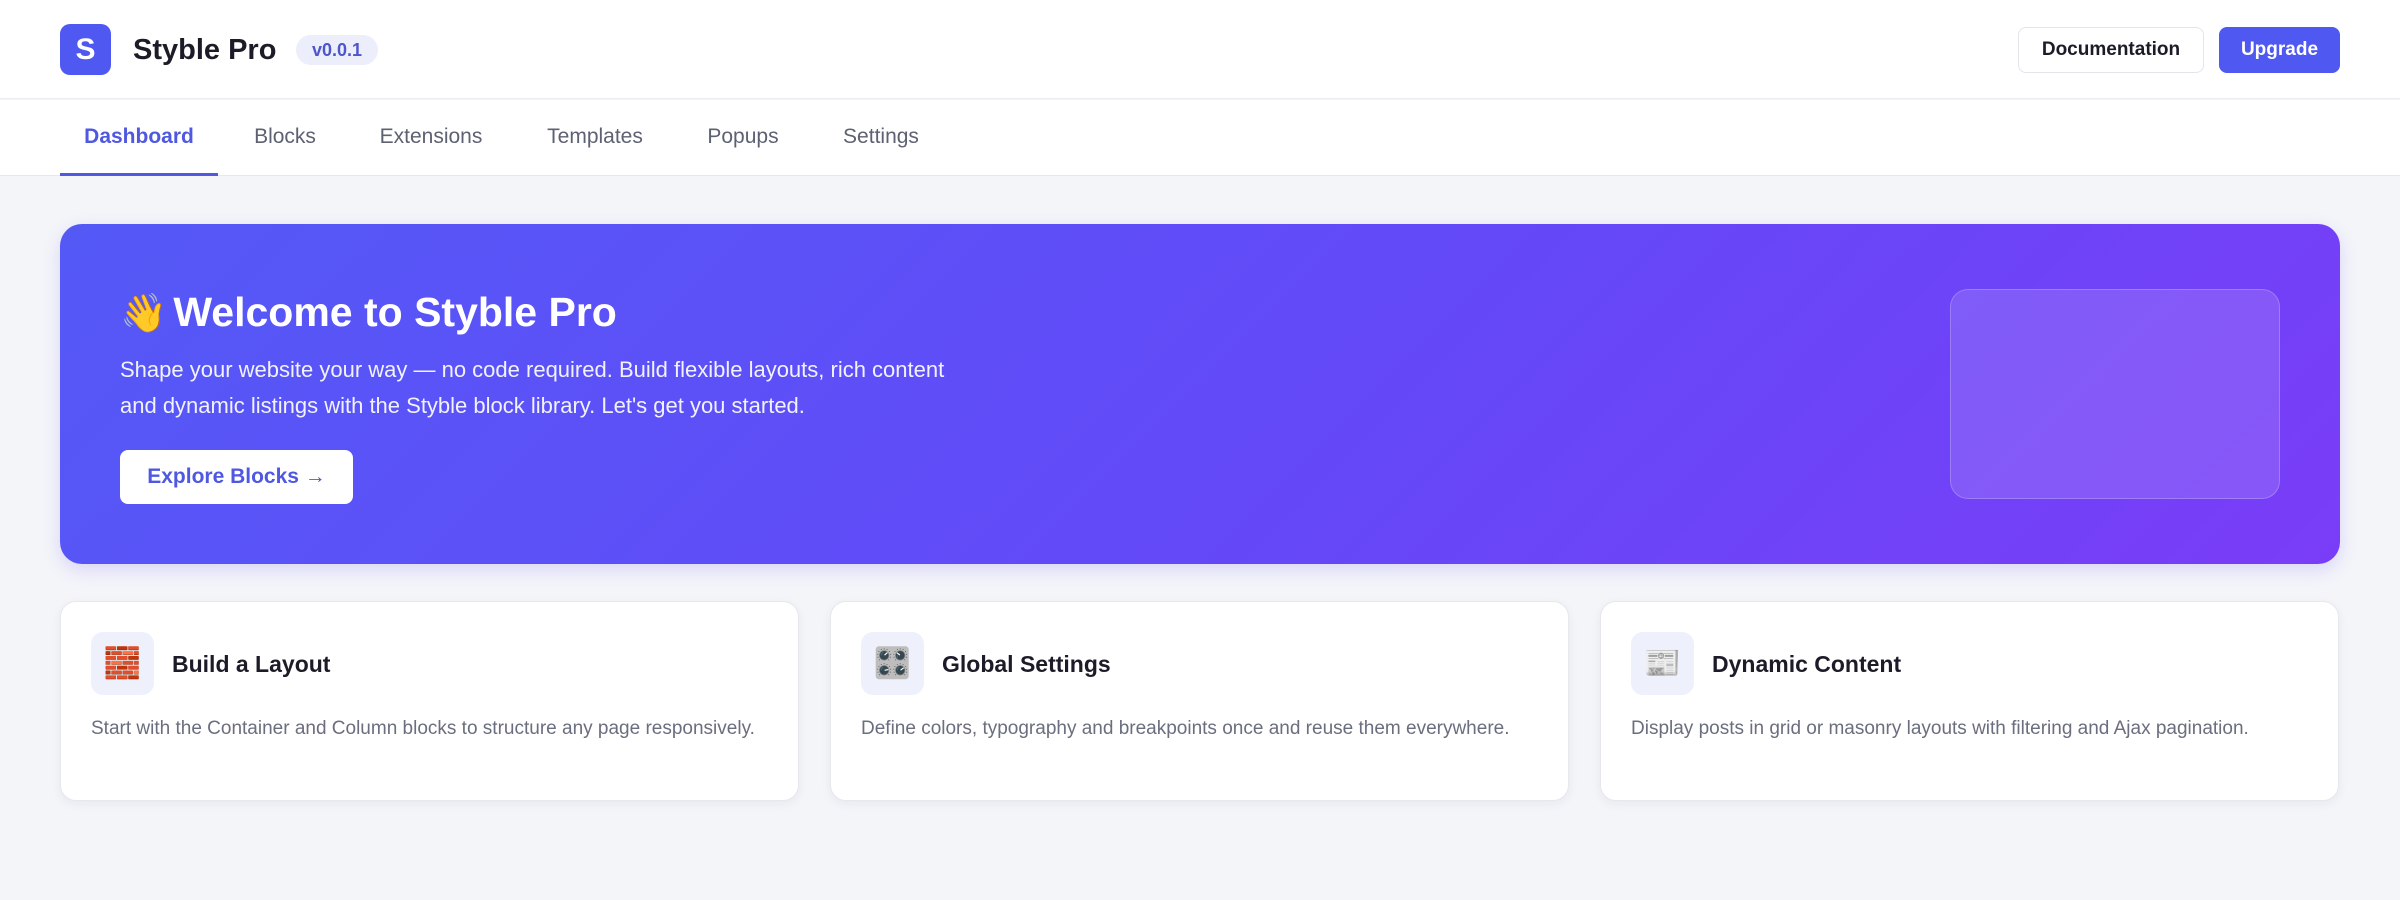 Image resolution: width=2400 pixels, height=900 pixels. Describe the element at coordinates (85, 49) in the screenshot. I see `app-logo: S` at that location.